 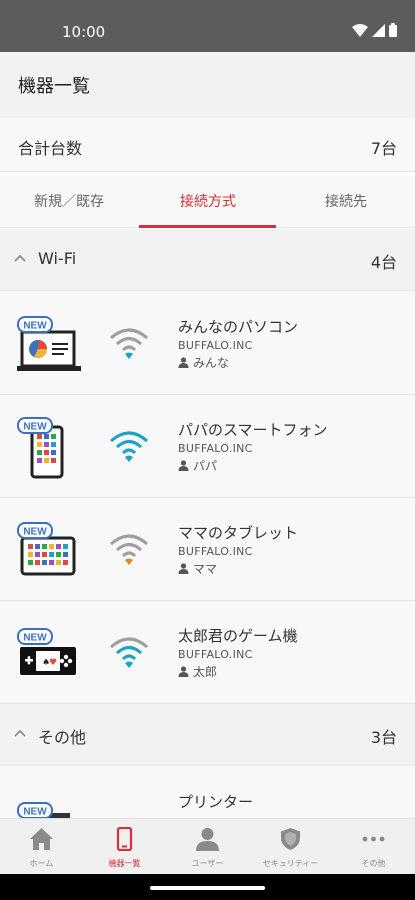 I want to click on nav-label: その他, so click(x=373, y=863).